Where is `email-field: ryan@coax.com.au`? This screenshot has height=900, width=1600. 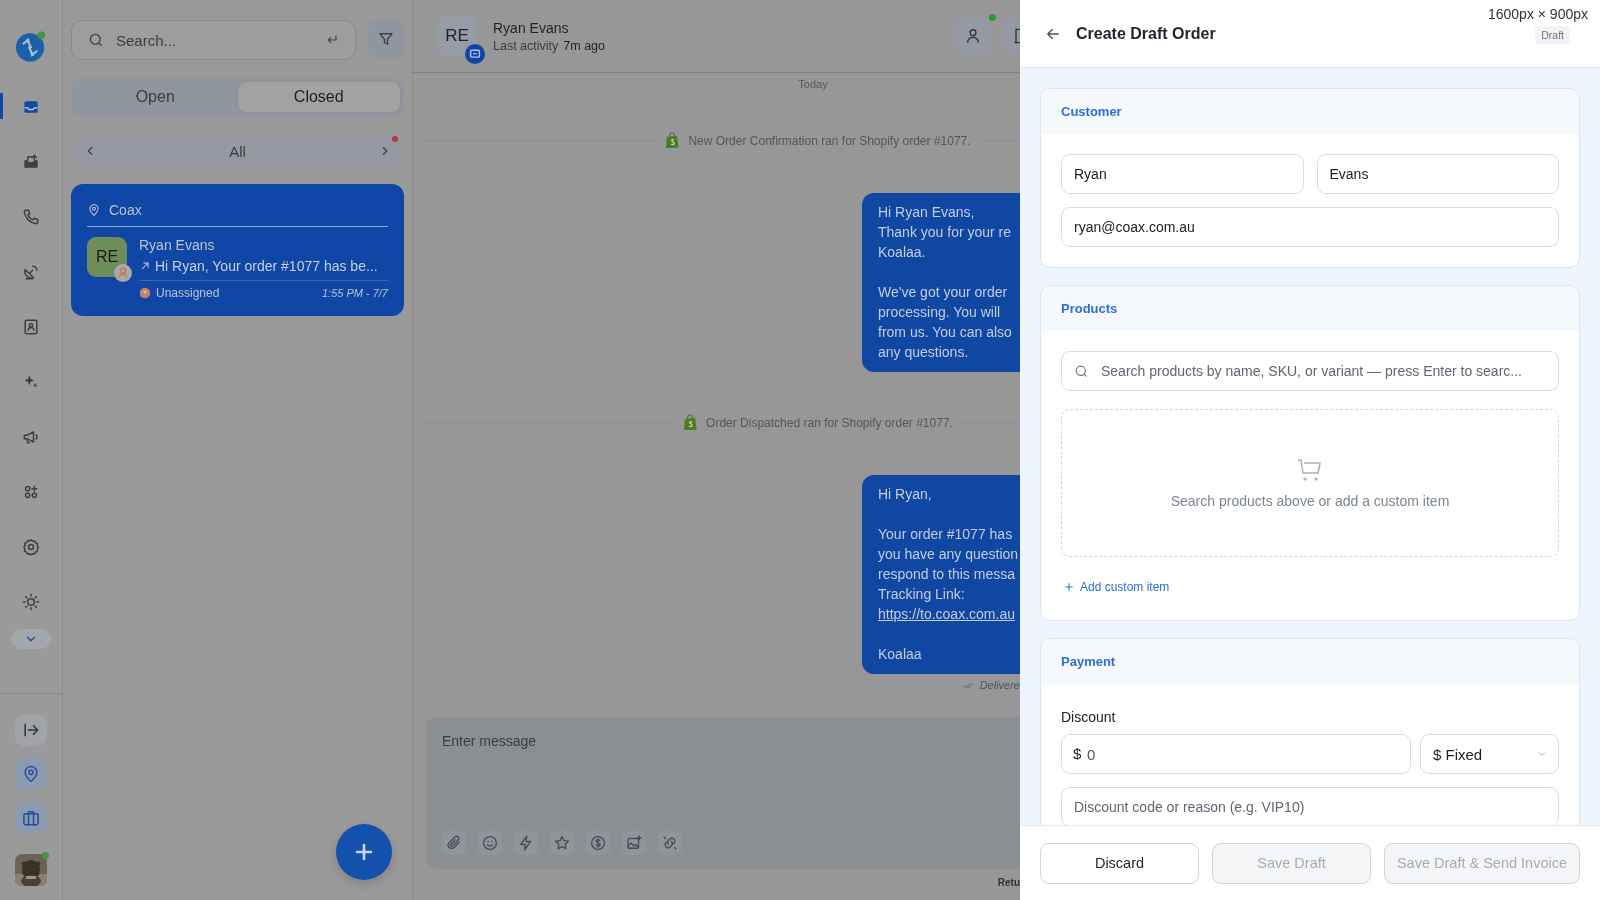 email-field: ryan@coax.com.au is located at coordinates (1310, 227).